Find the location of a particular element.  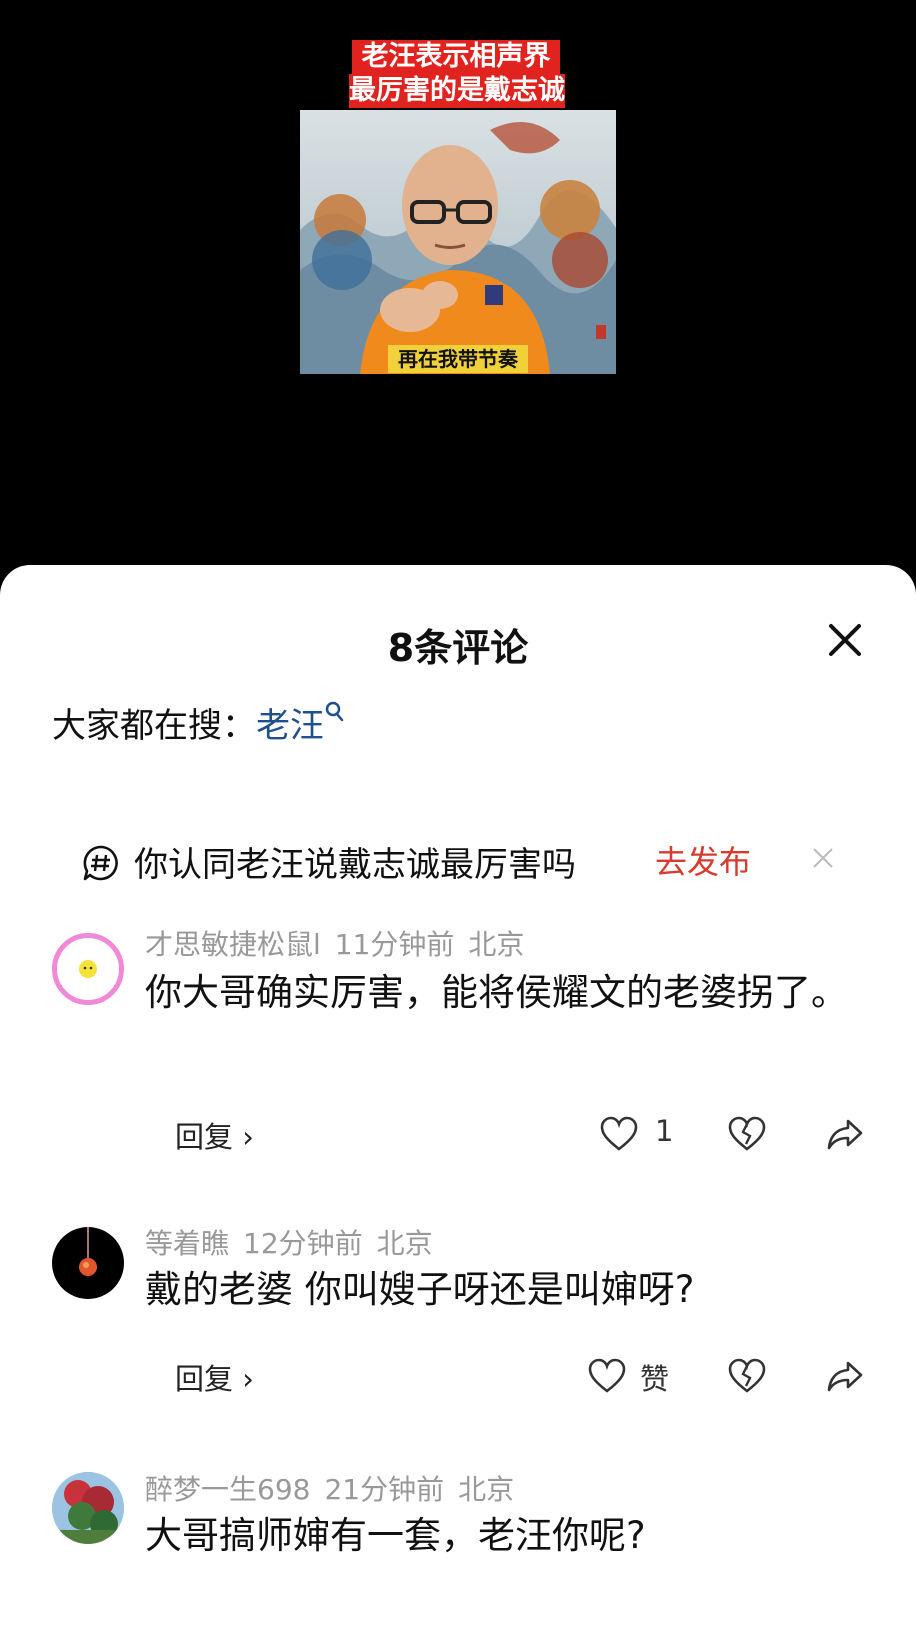

comment-text: 你大哥确实厉害，能将侯耀文的老婆拐了。 is located at coordinates (496, 992).